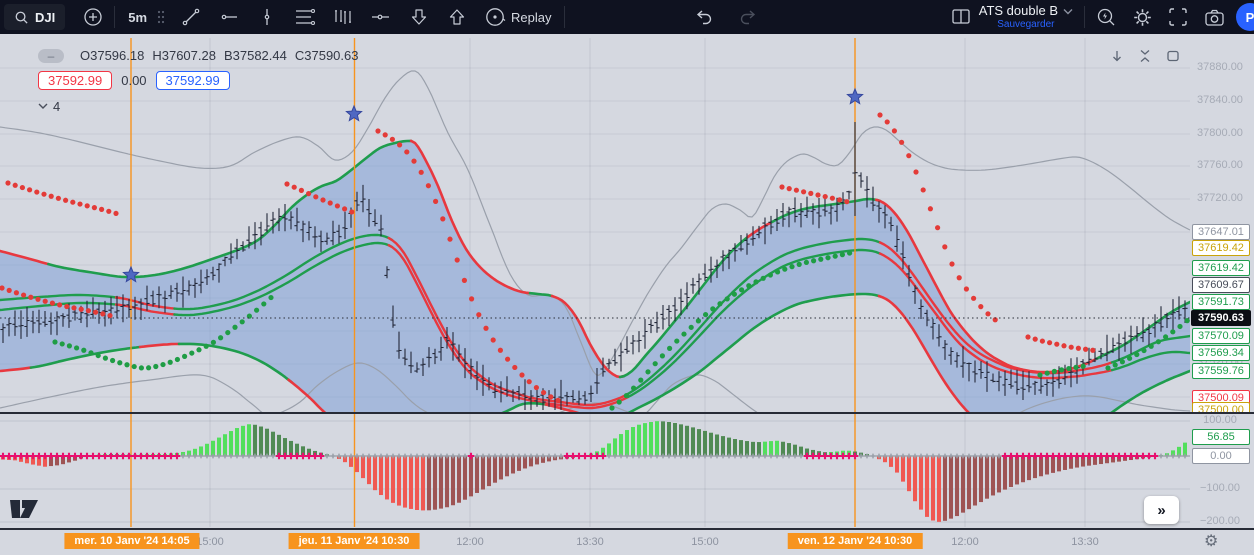  I want to click on horizontal-line-icon, so click(229, 17).